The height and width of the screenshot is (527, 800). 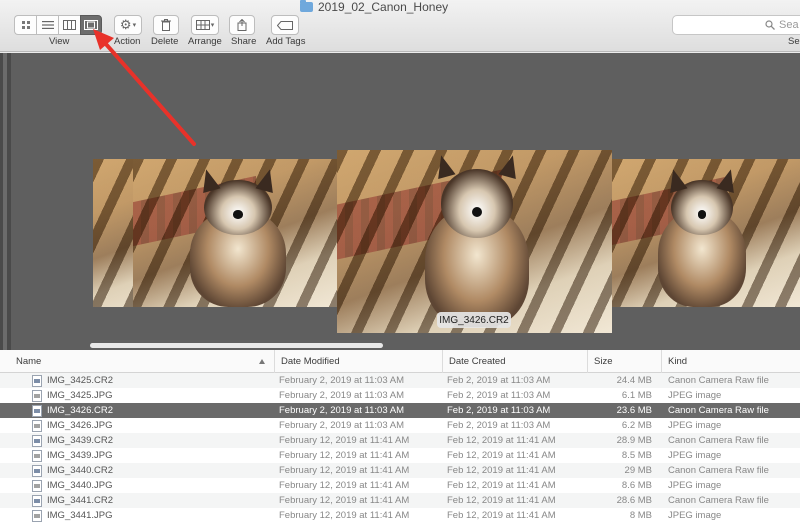 What do you see at coordinates (127, 41) in the screenshot?
I see `action-label: Action` at bounding box center [127, 41].